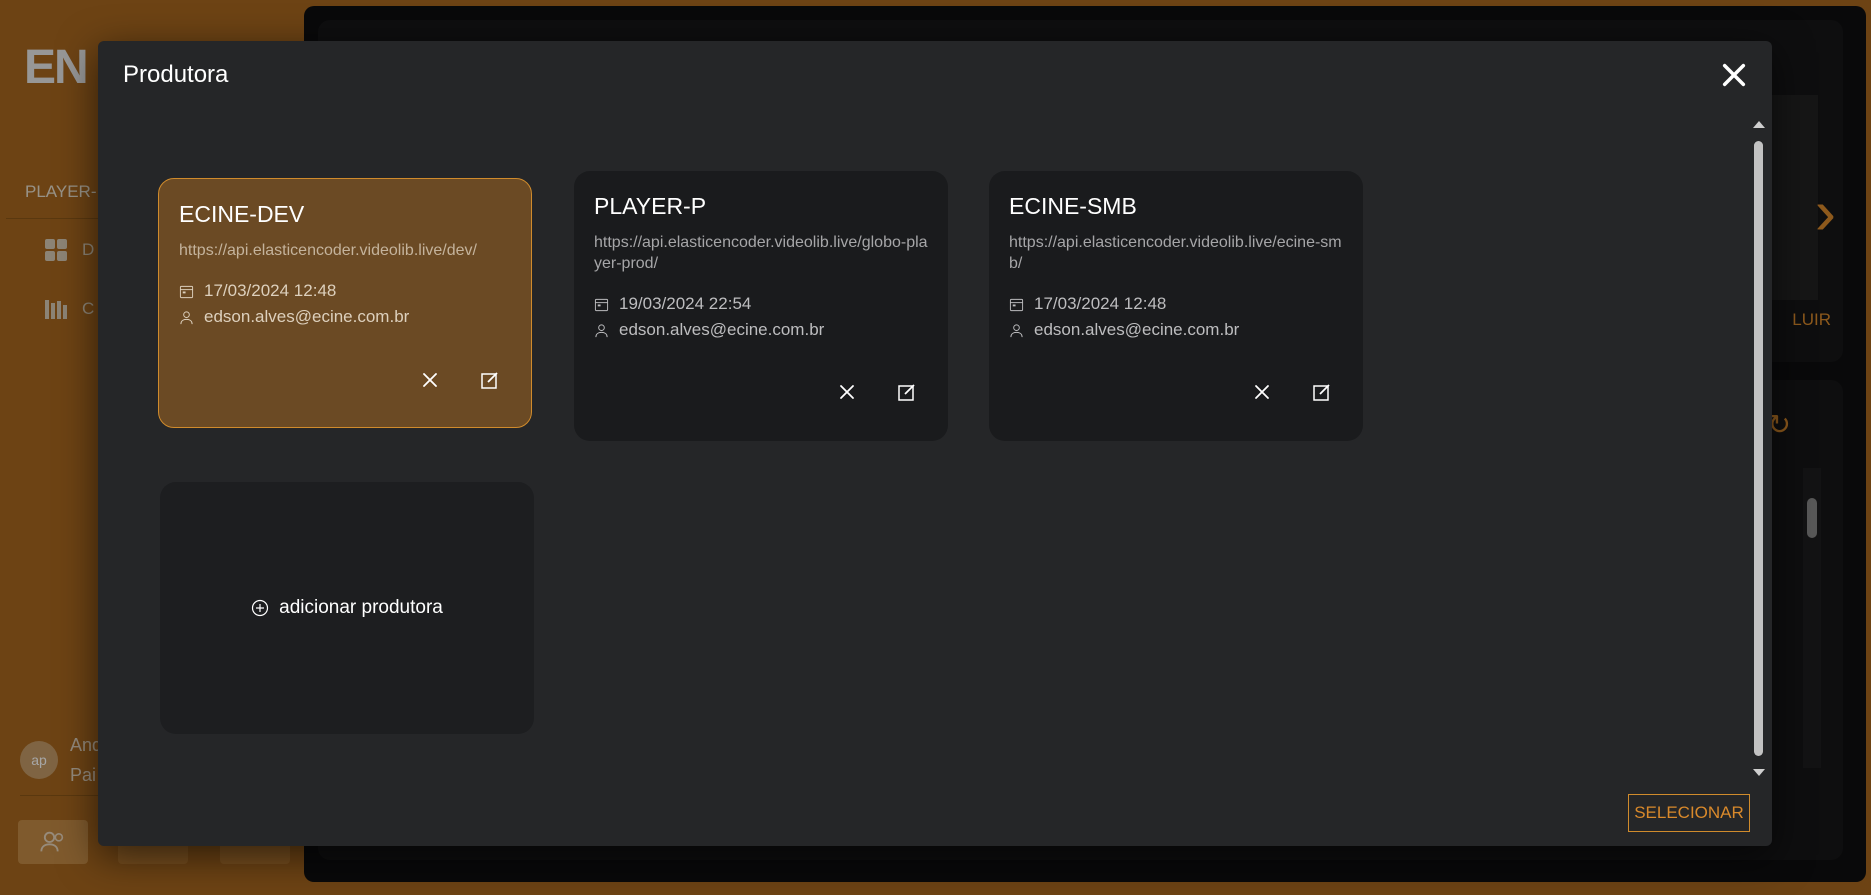 The image size is (1871, 895). What do you see at coordinates (1073, 206) in the screenshot?
I see `card-title: ECINE-SMB` at bounding box center [1073, 206].